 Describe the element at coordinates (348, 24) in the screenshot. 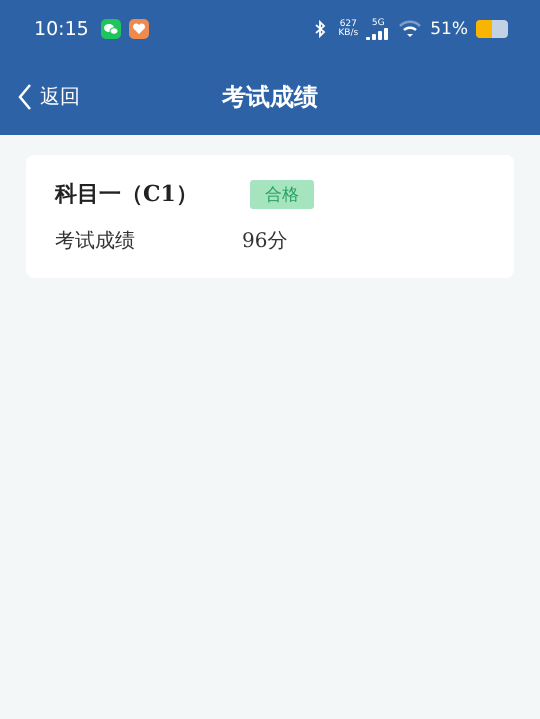

I see `network-speed: 627` at that location.